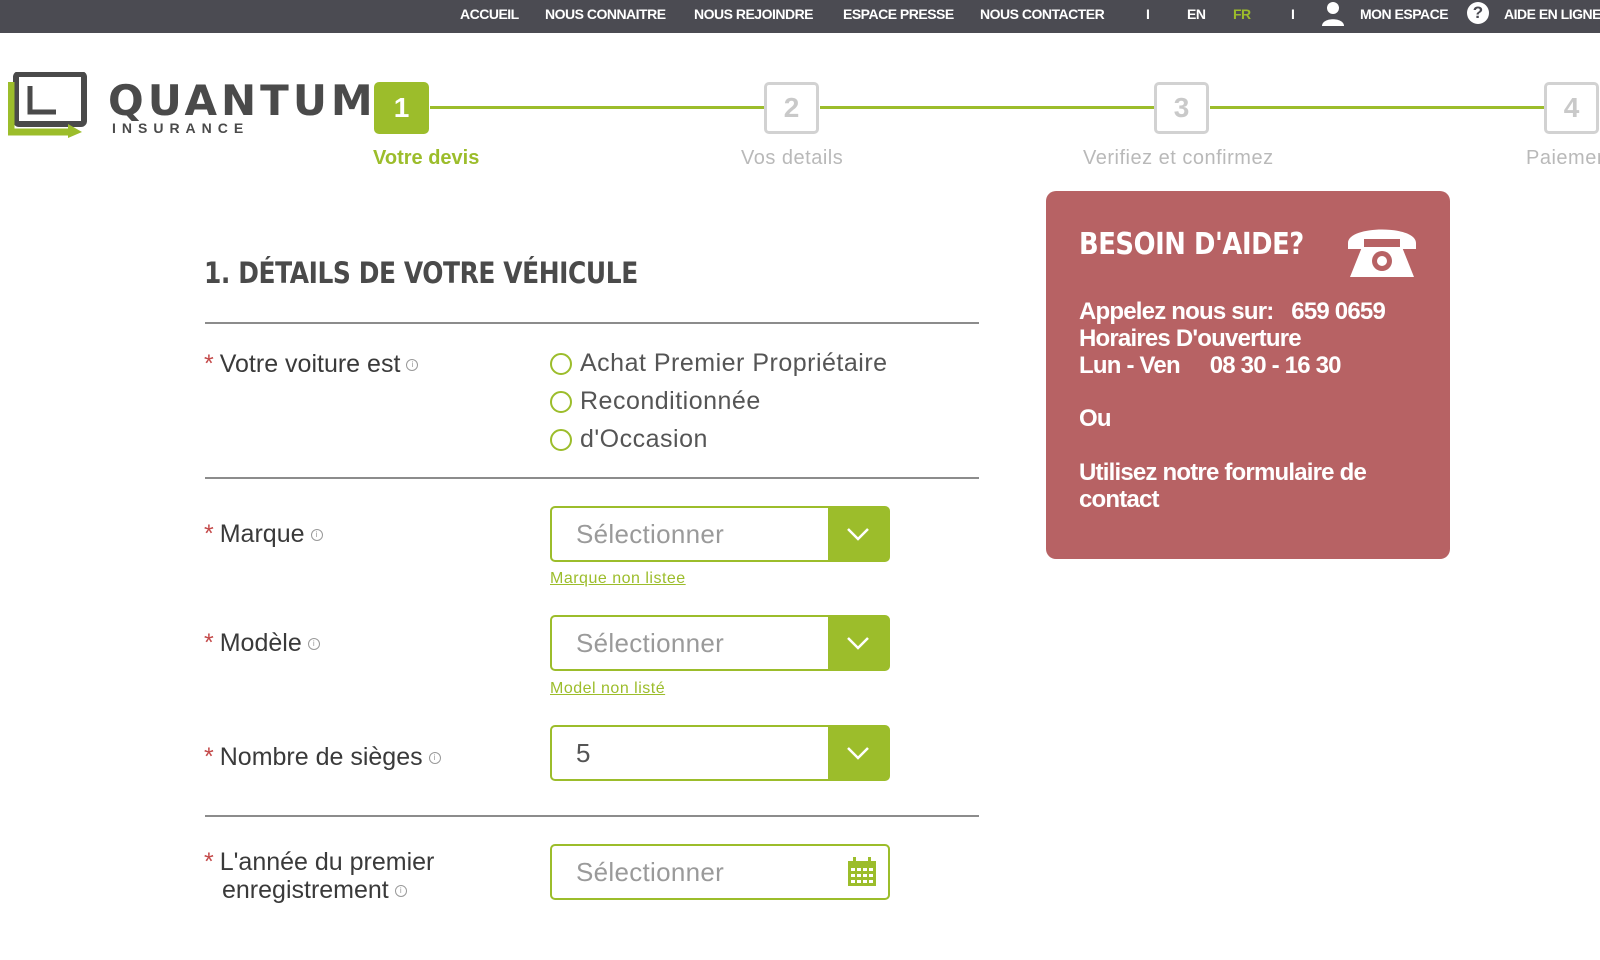  I want to click on step-2-number: 2, so click(791, 108).